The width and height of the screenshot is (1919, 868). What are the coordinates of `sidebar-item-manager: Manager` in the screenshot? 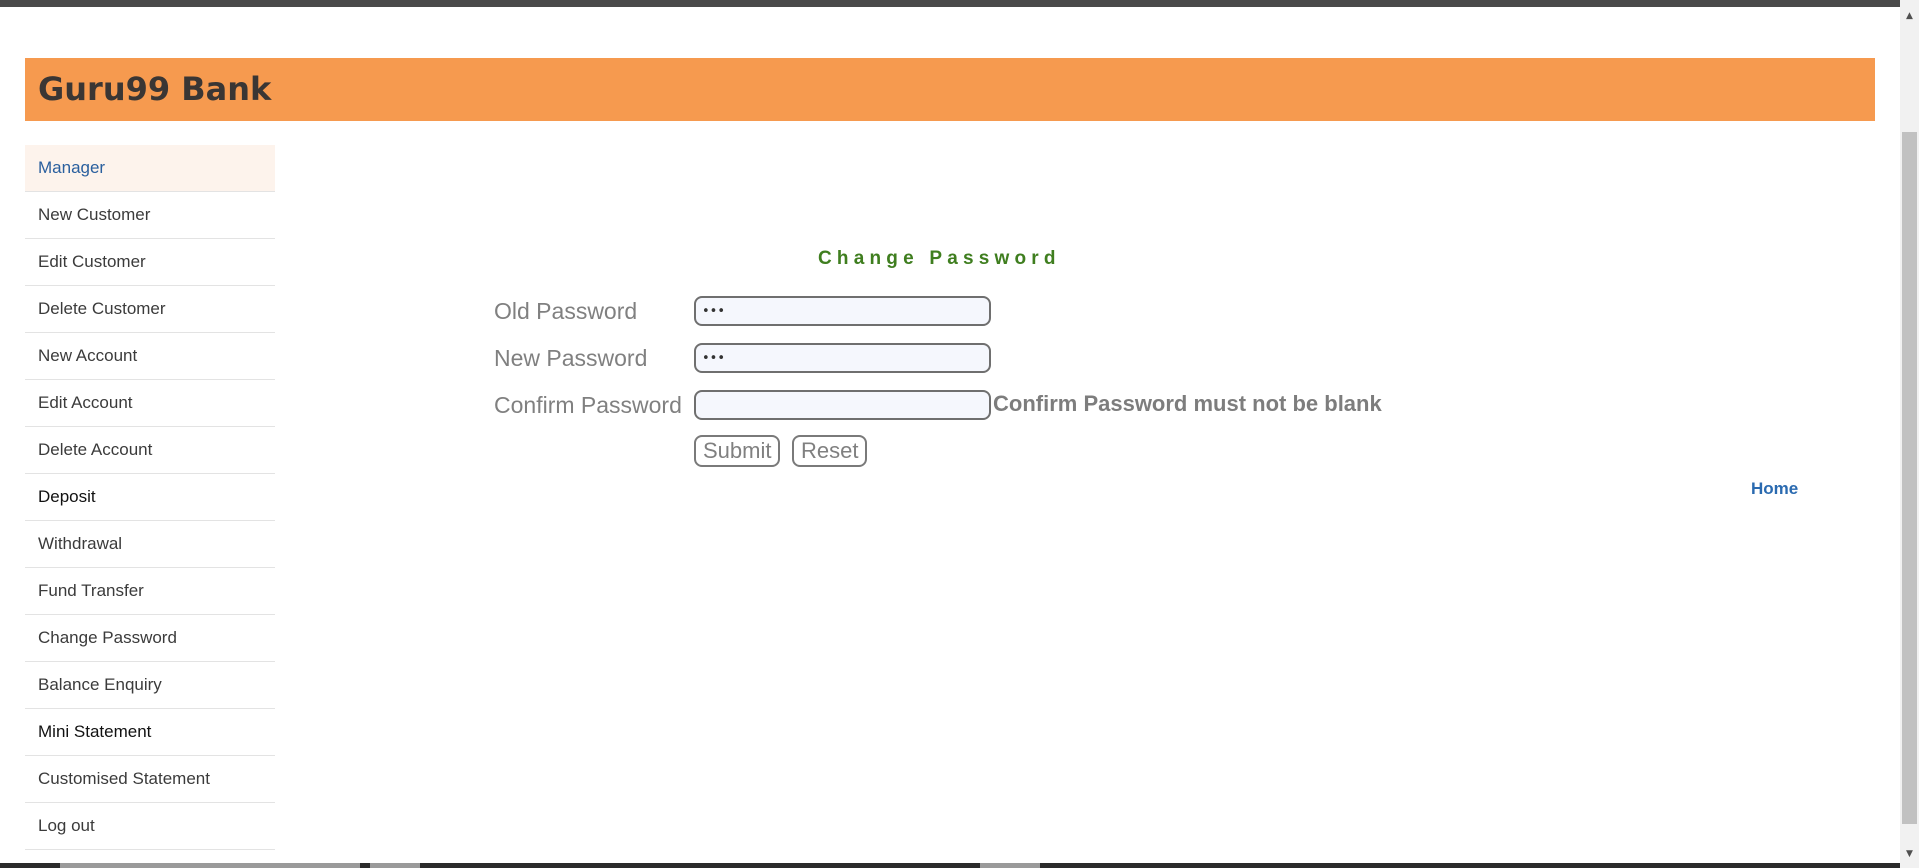 It's located at (150, 168).